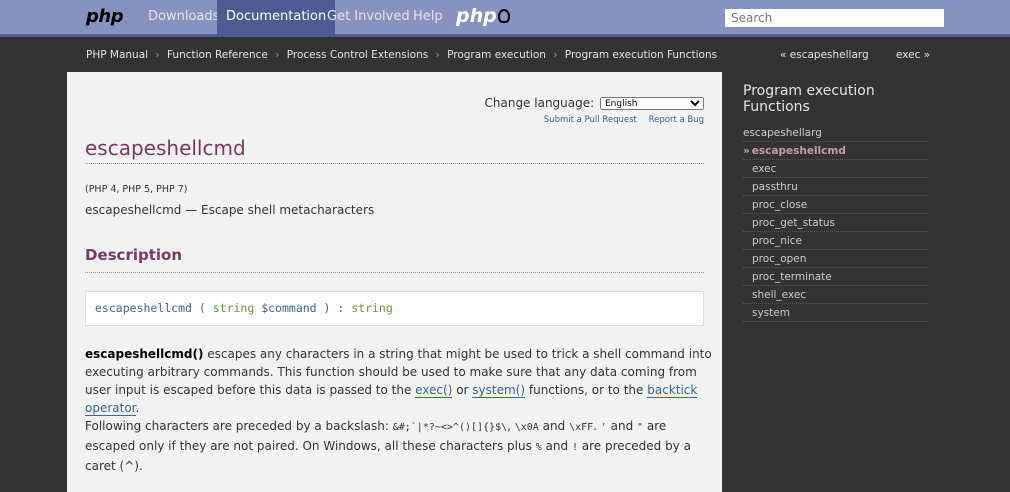  What do you see at coordinates (746, 151) in the screenshot?
I see `current-marker: »` at bounding box center [746, 151].